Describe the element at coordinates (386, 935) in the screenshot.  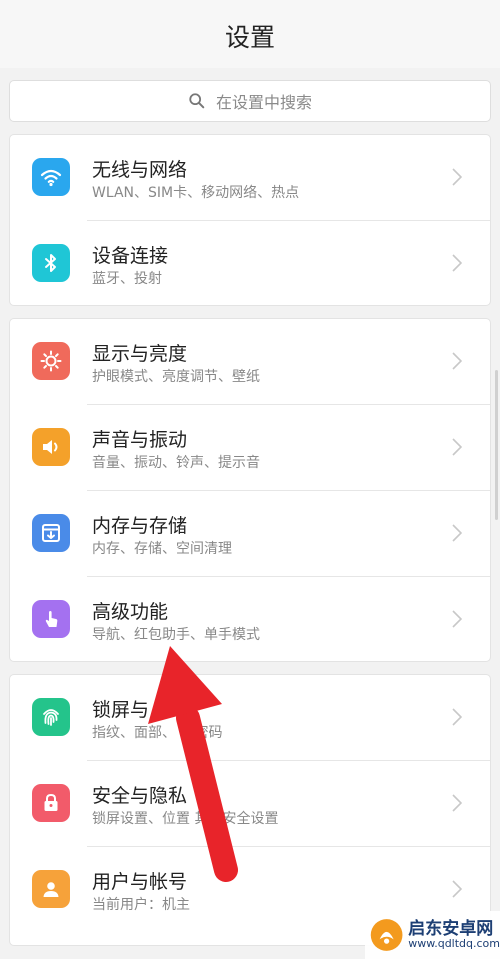
I see `watermark-logo-icon` at that location.